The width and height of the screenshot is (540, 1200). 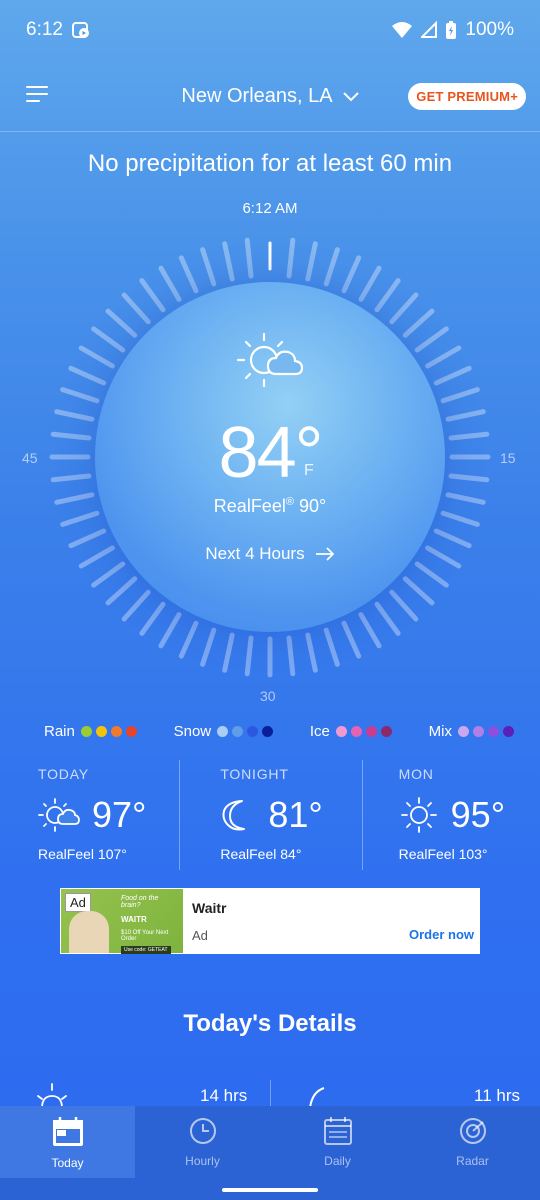 What do you see at coordinates (145, 936) in the screenshot?
I see `ad-image-offer: $10 Off Your Next Order` at bounding box center [145, 936].